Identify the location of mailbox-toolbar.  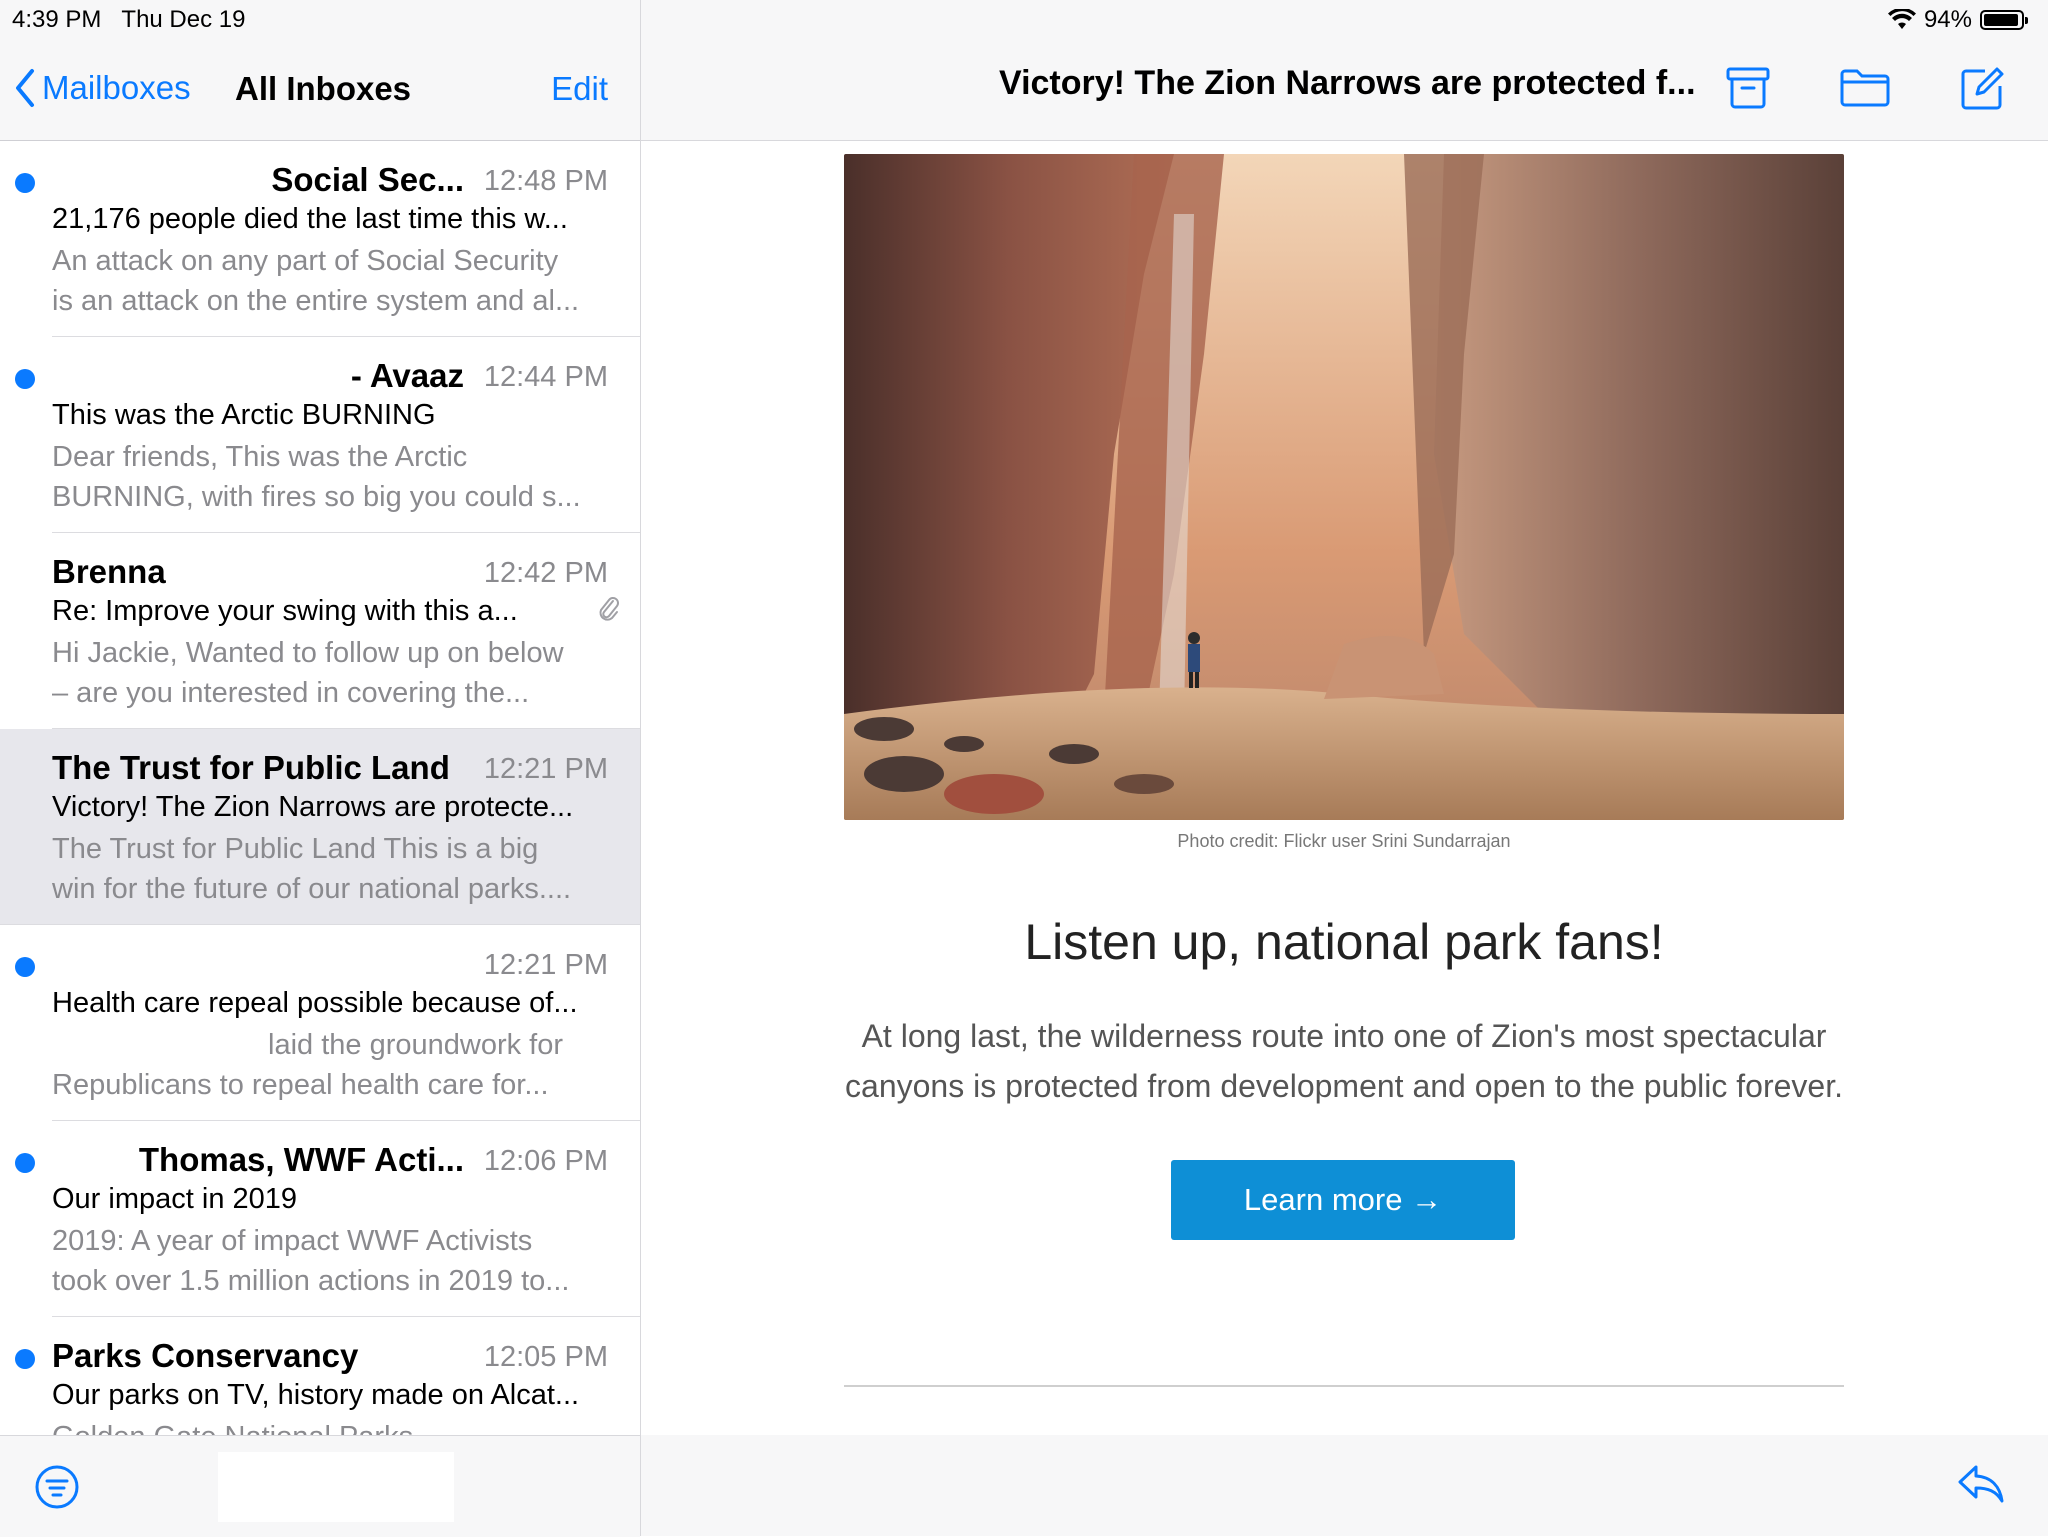
(320, 1486).